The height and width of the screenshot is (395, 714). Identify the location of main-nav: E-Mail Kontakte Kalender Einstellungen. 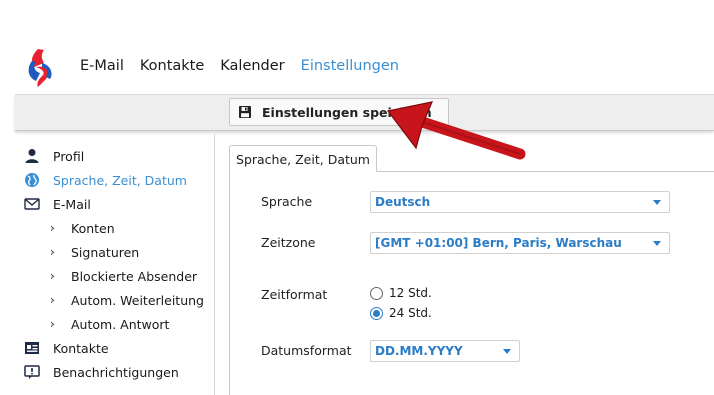
(247, 66).